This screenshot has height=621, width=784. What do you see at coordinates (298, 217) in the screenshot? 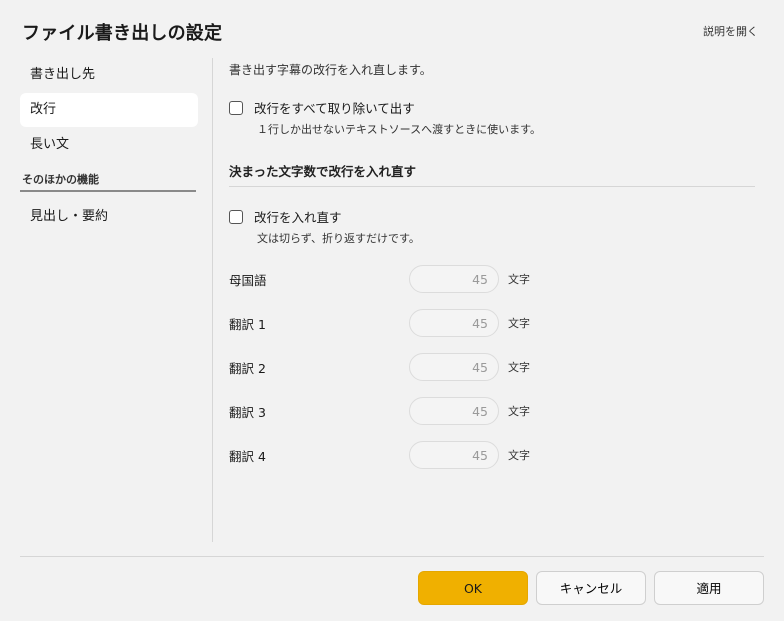
I see `rewrap-label: 改行を入れ直す` at bounding box center [298, 217].